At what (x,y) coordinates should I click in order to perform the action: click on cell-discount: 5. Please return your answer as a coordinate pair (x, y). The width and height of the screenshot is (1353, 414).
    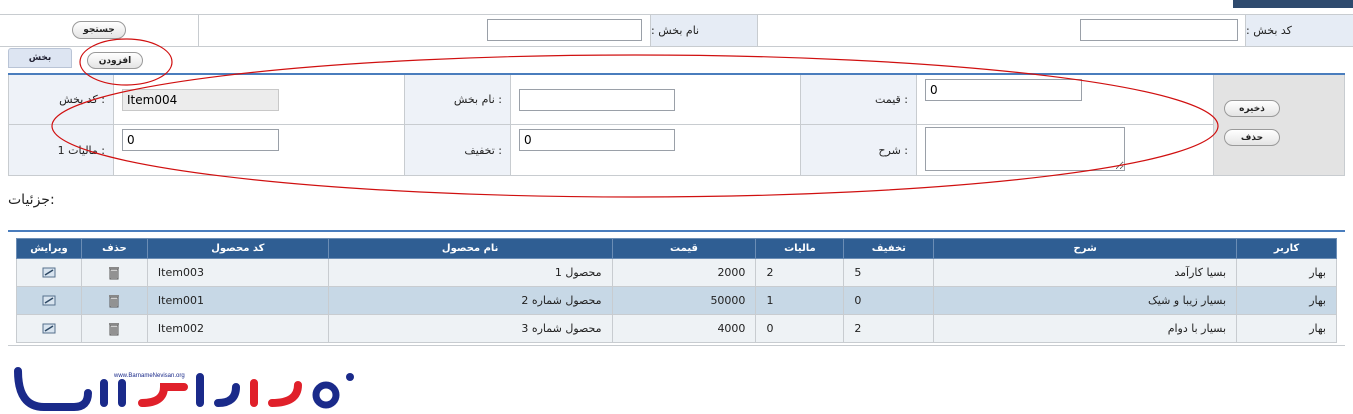
    Looking at the image, I should click on (889, 272).